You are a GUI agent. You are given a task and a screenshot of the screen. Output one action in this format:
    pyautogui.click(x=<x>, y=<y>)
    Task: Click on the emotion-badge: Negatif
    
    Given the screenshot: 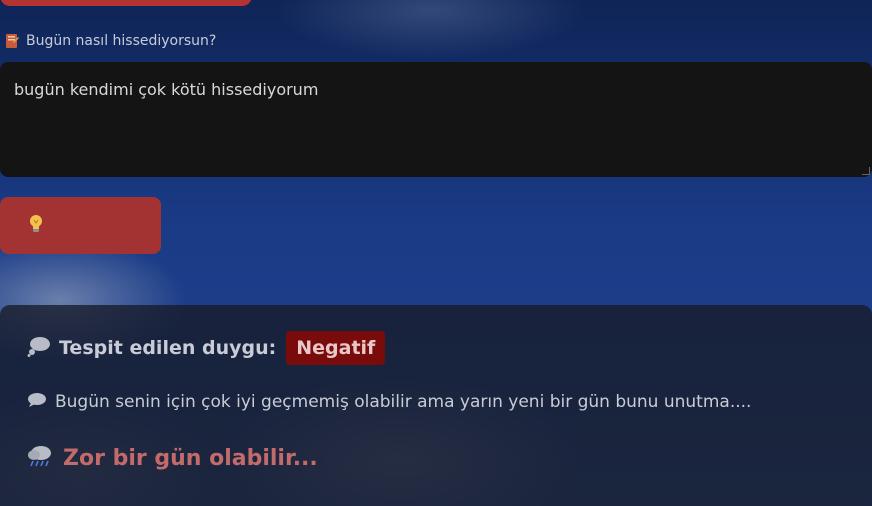 What is the action you would take?
    pyautogui.click(x=336, y=348)
    